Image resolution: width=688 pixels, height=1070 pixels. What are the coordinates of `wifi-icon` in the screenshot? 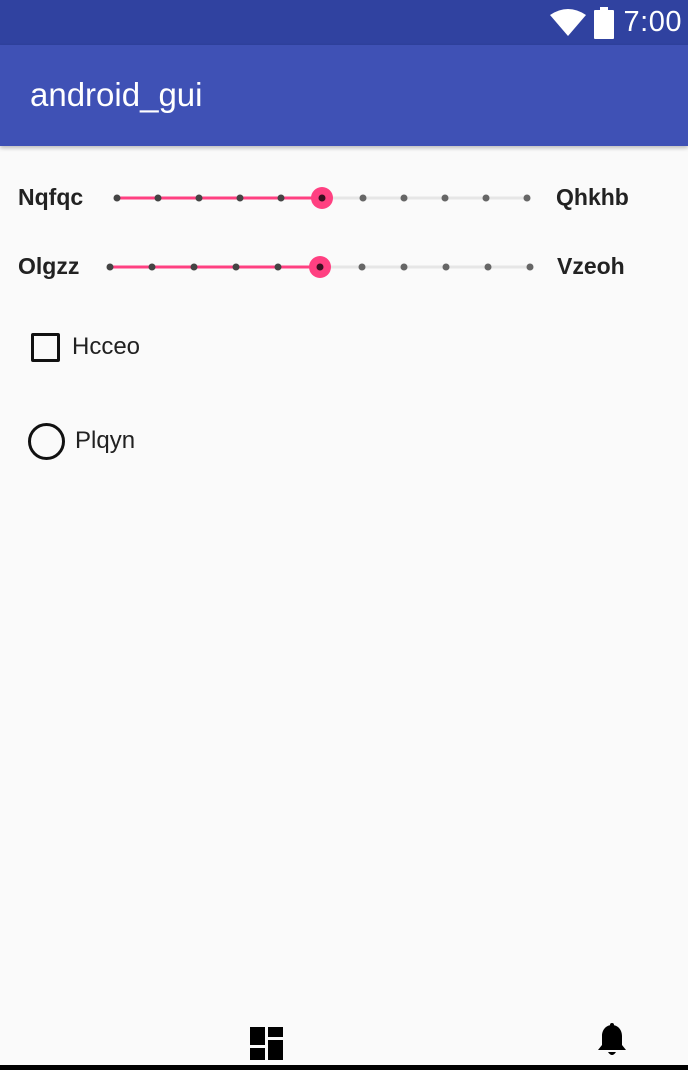 It's located at (567, 22).